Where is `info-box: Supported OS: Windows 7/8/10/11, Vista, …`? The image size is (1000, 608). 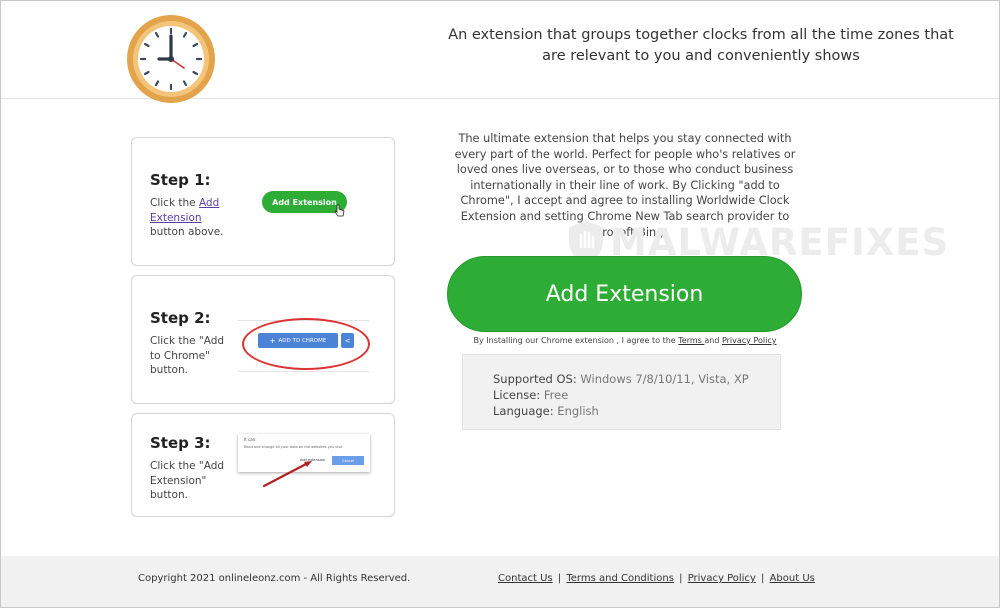 info-box: Supported OS: Windows 7/8/10/11, Vista, … is located at coordinates (621, 392).